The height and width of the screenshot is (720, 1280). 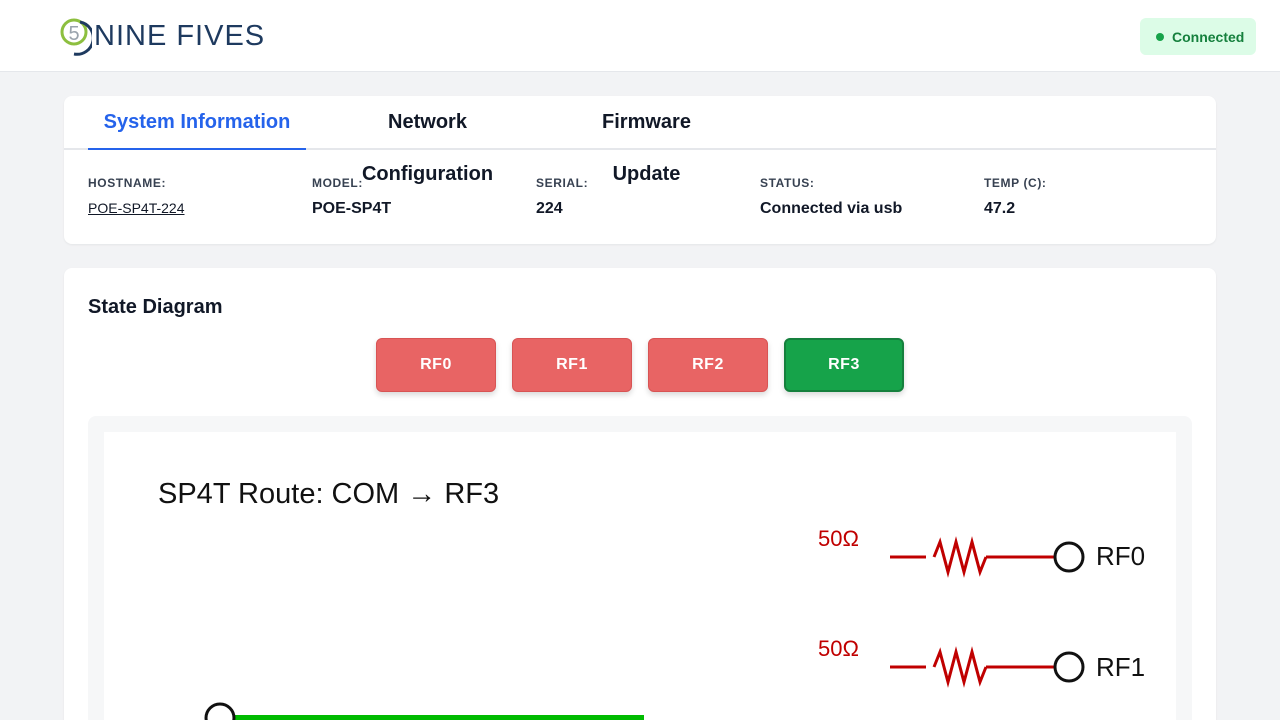 I want to click on rf1-port-node-icon, so click(x=1069, y=667).